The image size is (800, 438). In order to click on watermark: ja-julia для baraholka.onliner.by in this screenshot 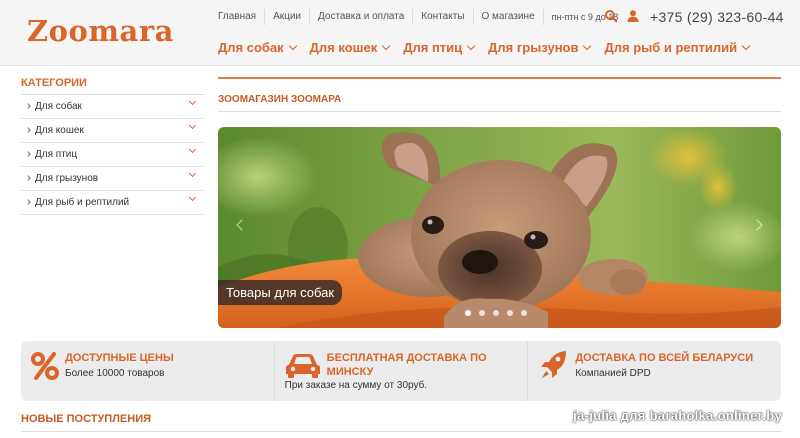, I will do `click(677, 415)`.